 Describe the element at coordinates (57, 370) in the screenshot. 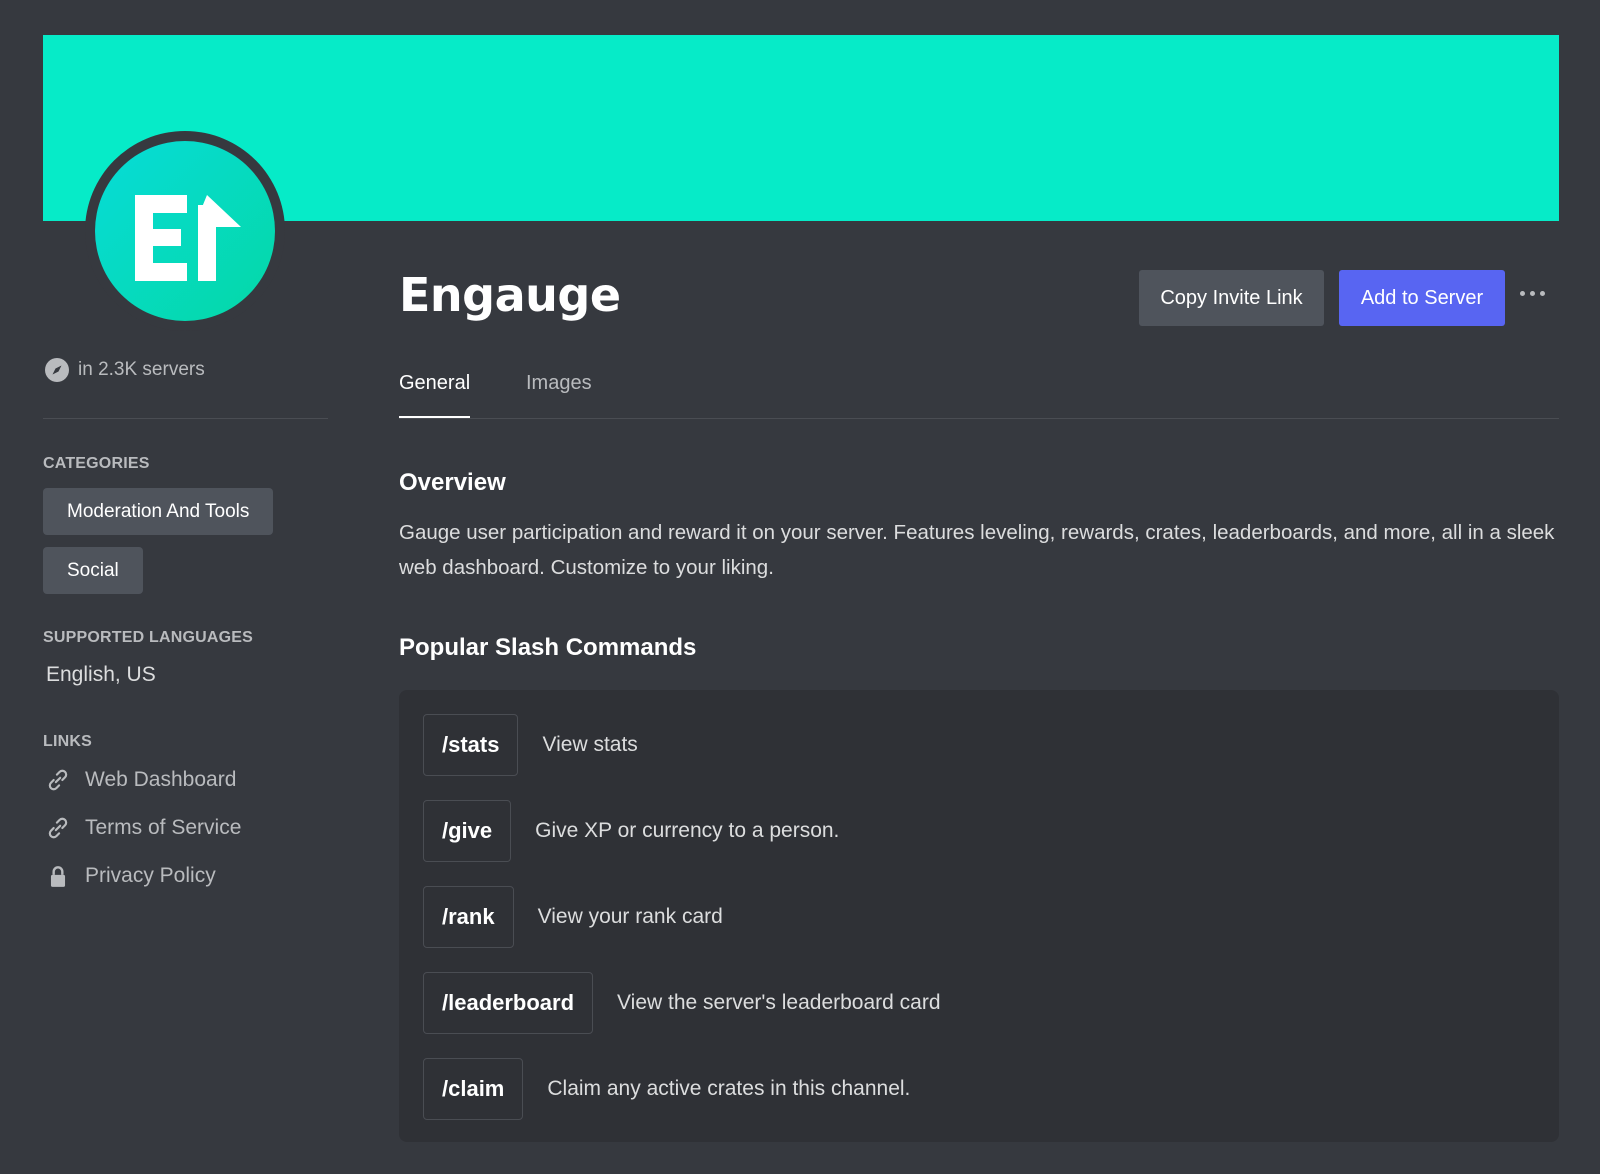

I see `compass-icon` at that location.